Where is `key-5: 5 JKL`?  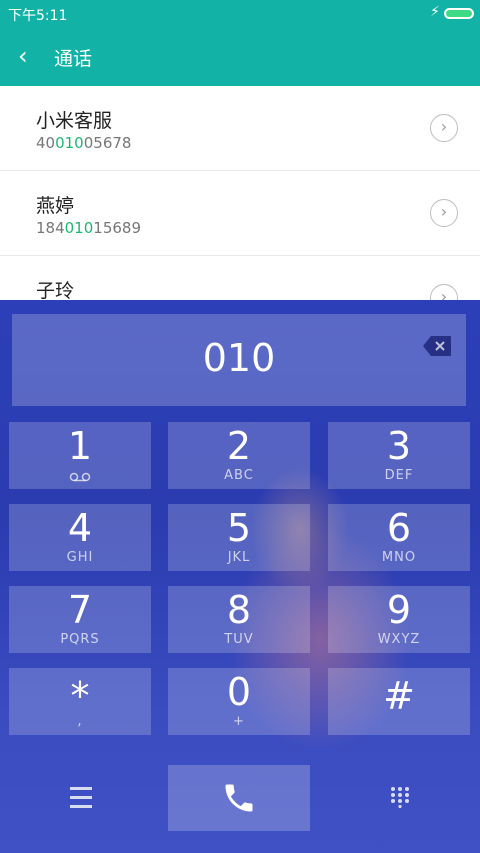
key-5: 5 JKL is located at coordinates (239, 537).